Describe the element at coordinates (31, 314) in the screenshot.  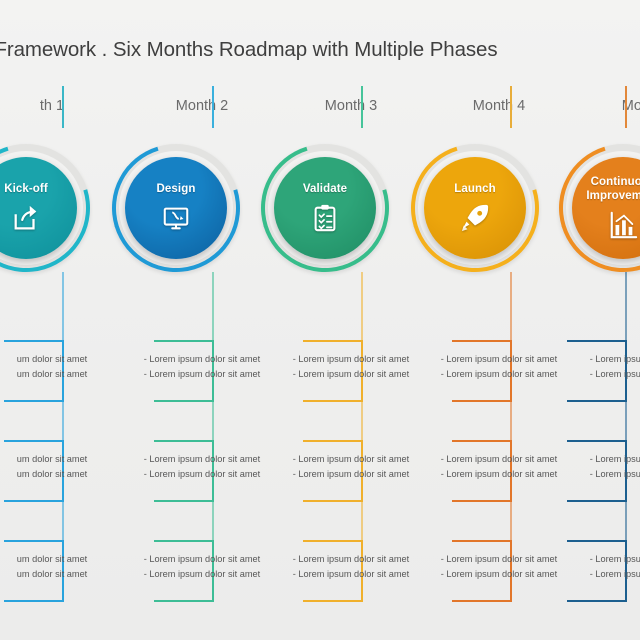
I see `row-label-1: ing` at that location.